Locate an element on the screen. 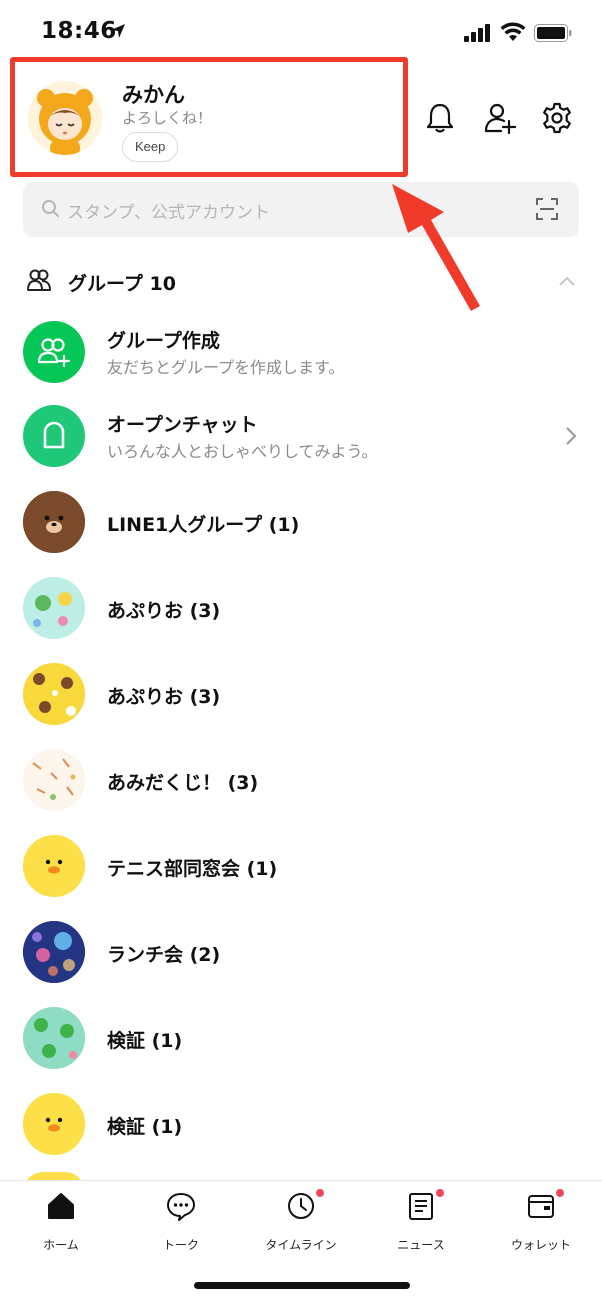 This screenshot has height=1302, width=602. keep-button: Keep is located at coordinates (150, 147).